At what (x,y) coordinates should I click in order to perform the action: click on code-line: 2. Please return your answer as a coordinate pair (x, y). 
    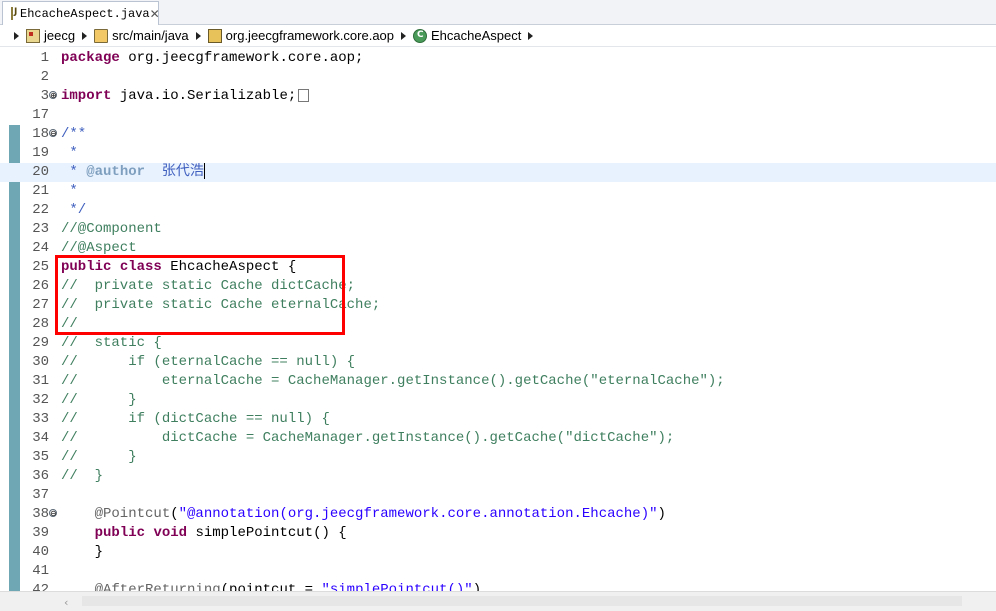
    Looking at the image, I should click on (498, 77).